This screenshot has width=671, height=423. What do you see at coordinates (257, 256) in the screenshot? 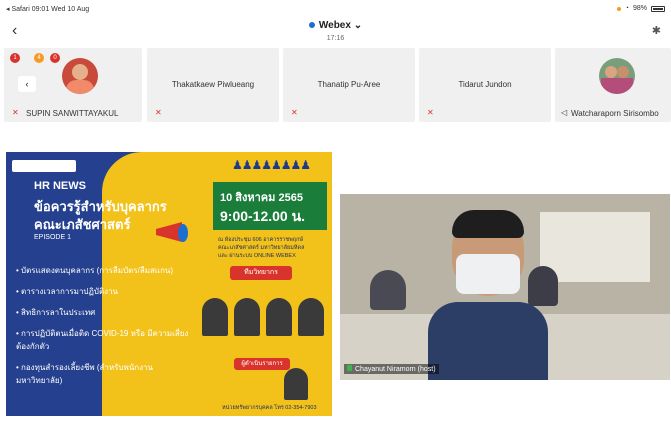
I see `slide-venue-3: และ ผ่านระบบ ONLINE WEBEX` at bounding box center [257, 256].